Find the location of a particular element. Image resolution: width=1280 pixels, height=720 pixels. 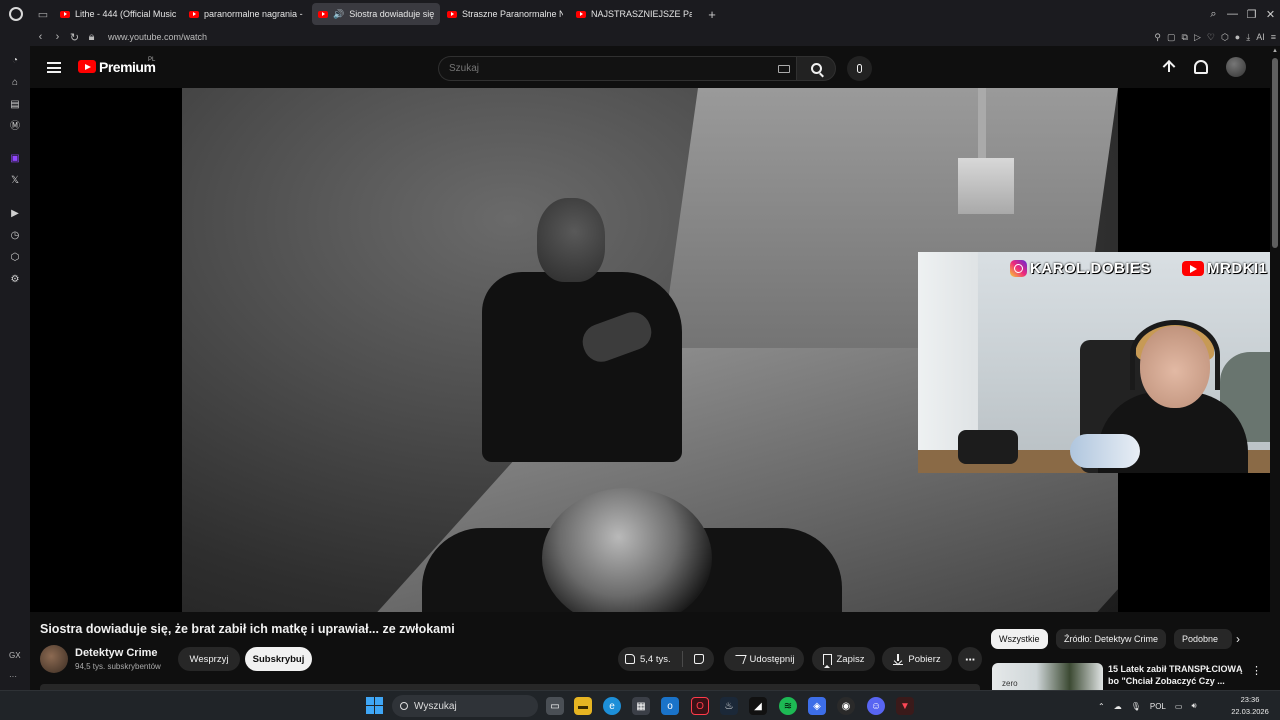

subscribe-button: Subskrybuj is located at coordinates (278, 659).